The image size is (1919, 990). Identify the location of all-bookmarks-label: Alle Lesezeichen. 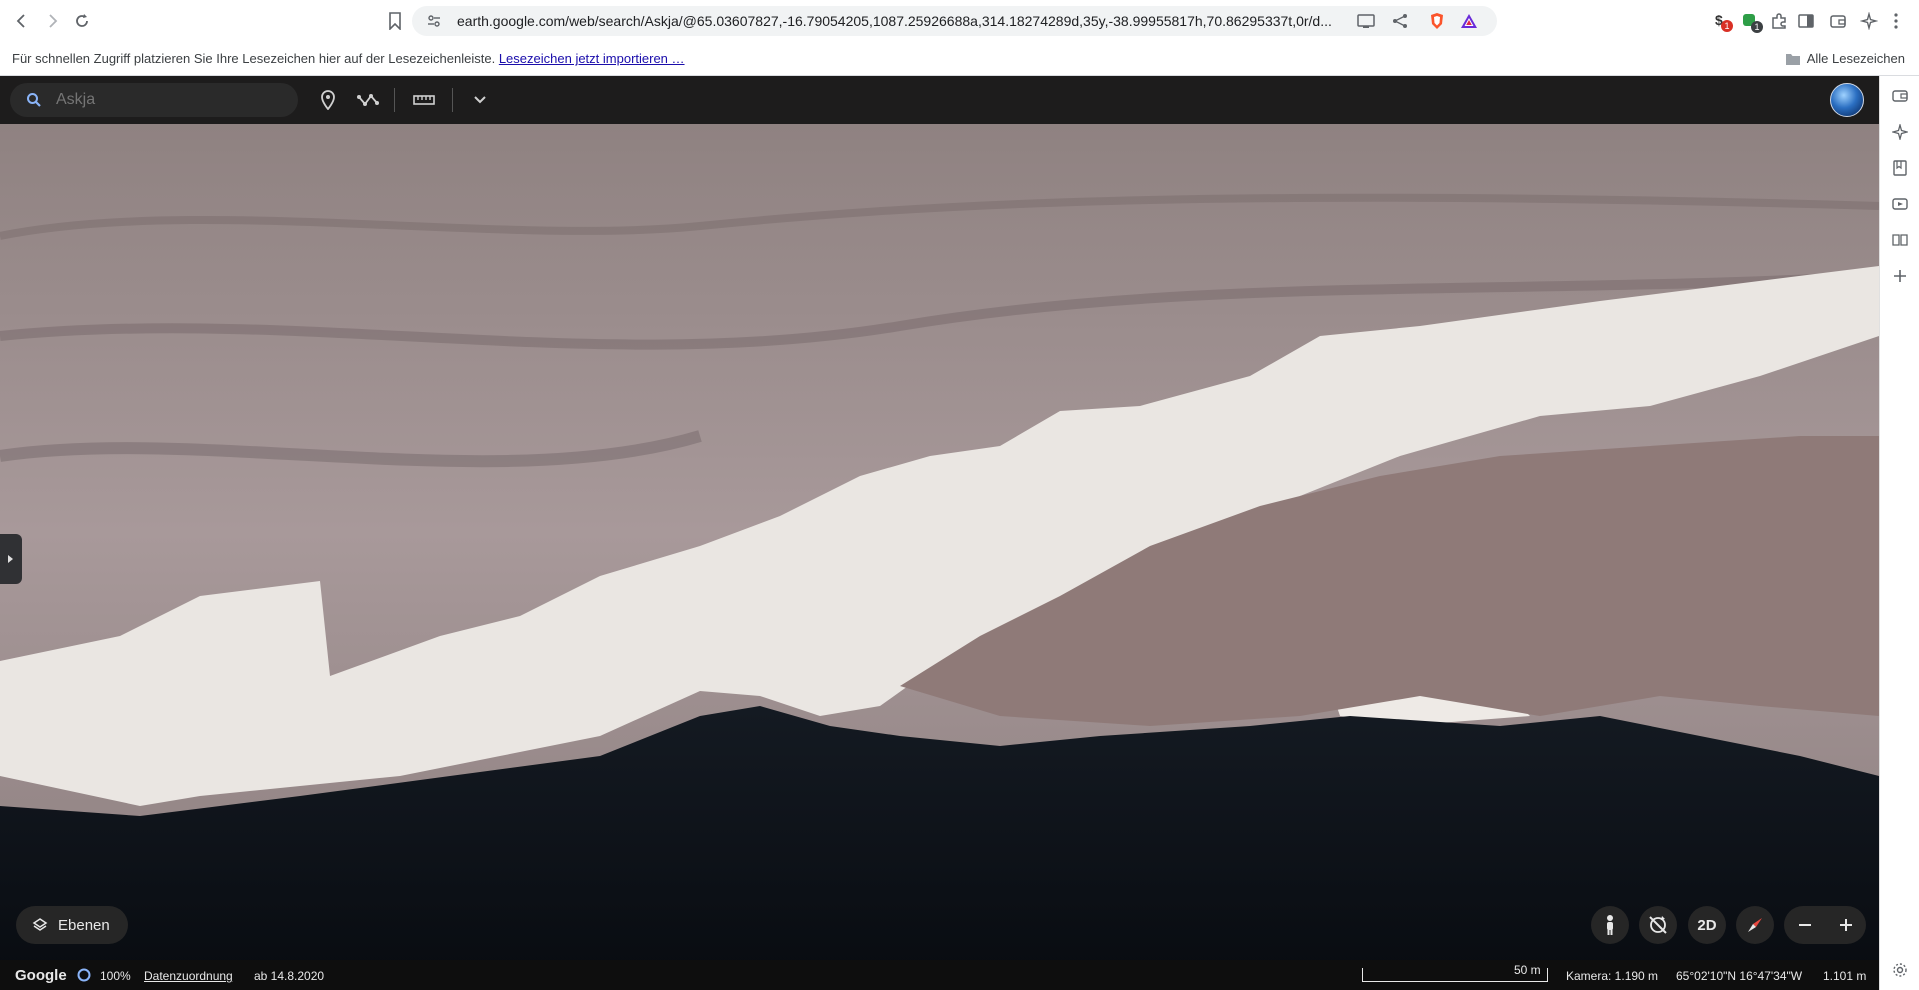
(1855, 58).